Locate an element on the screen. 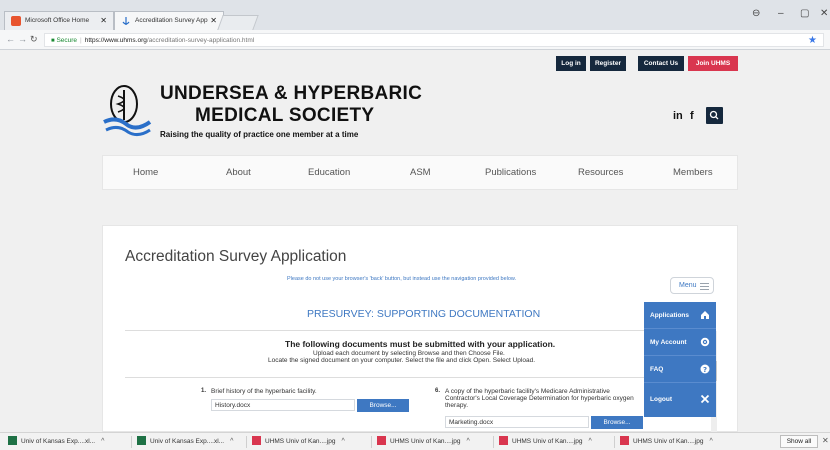 The image size is (830, 450). tab-accreditation: Accreditation Survey App ✕ is located at coordinates (169, 20).